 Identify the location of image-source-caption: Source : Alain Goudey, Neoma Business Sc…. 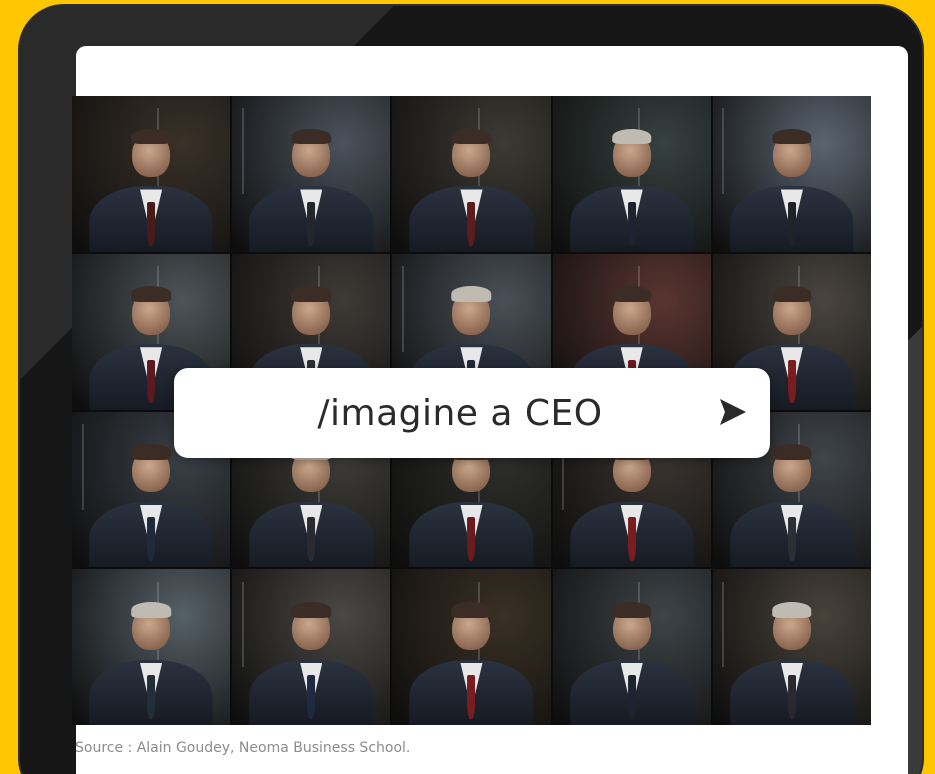
(243, 748).